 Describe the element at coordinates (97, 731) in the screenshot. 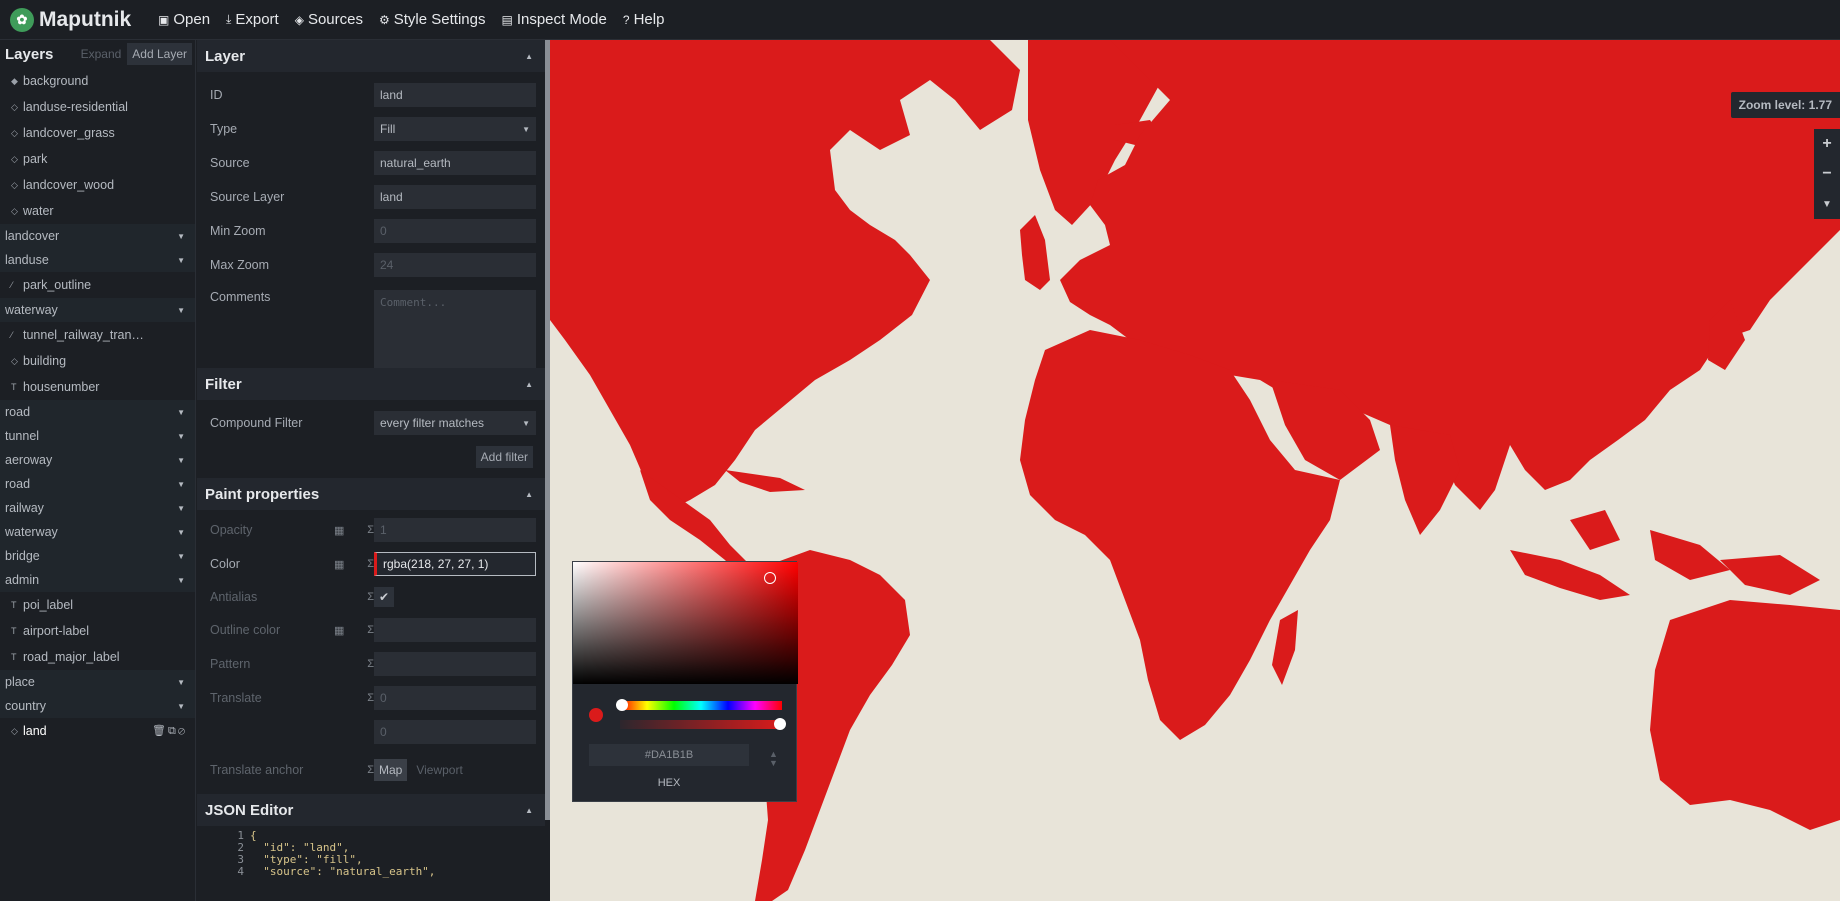

I see `layer-item: ◇ land 🗑⧉⊘` at that location.